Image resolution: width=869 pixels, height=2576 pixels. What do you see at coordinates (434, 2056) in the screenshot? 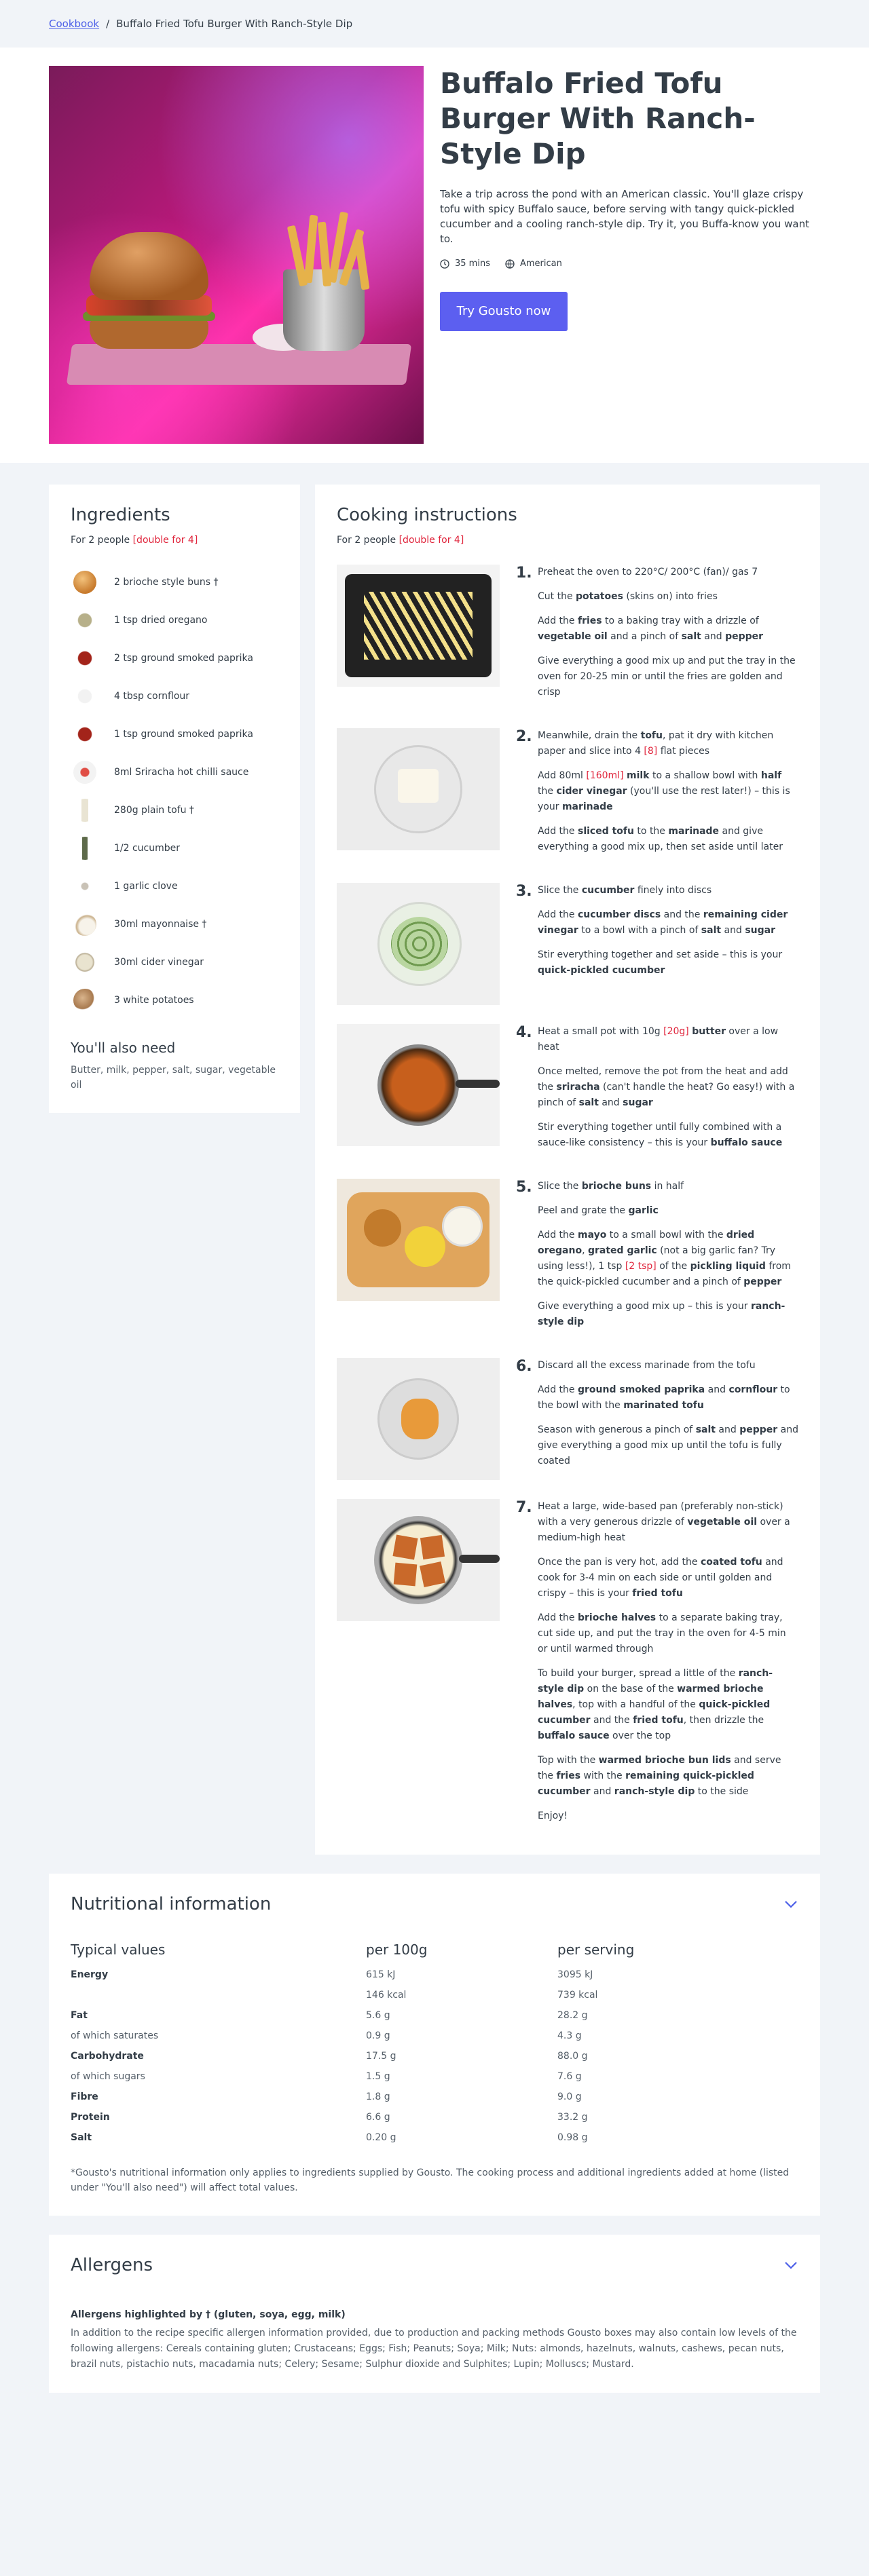
I see `table-row: Carbohydrate 17.5 g 88.0 g` at bounding box center [434, 2056].